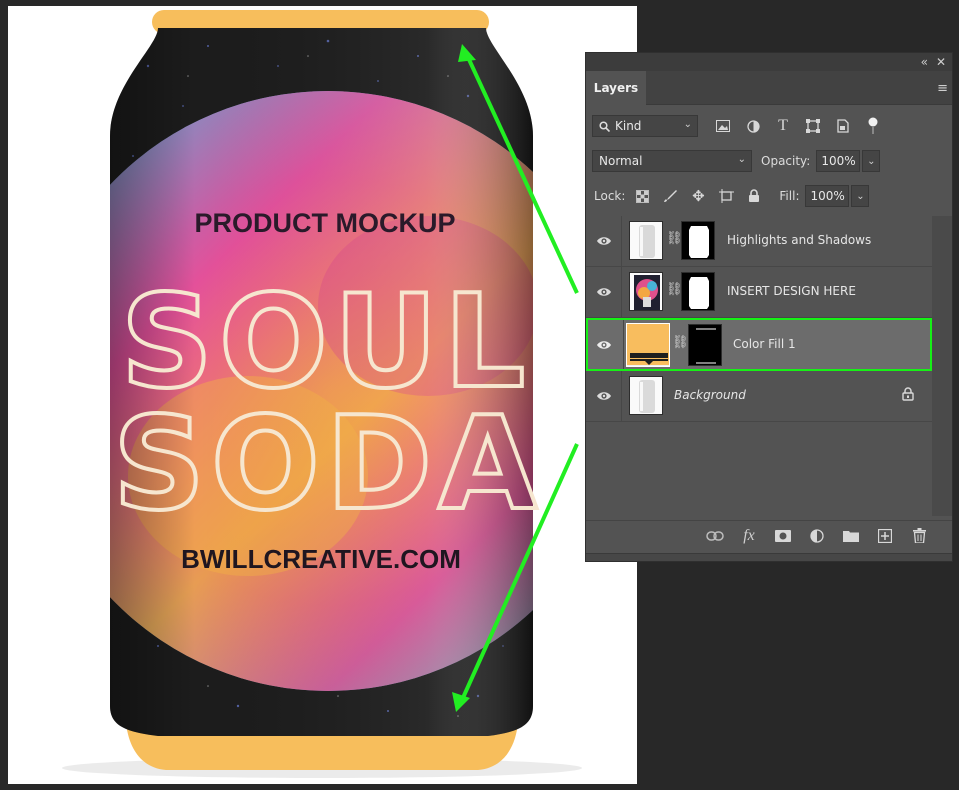 The width and height of the screenshot is (959, 790). Describe the element at coordinates (753, 126) in the screenshot. I see `adjustment-filter-icon` at that location.